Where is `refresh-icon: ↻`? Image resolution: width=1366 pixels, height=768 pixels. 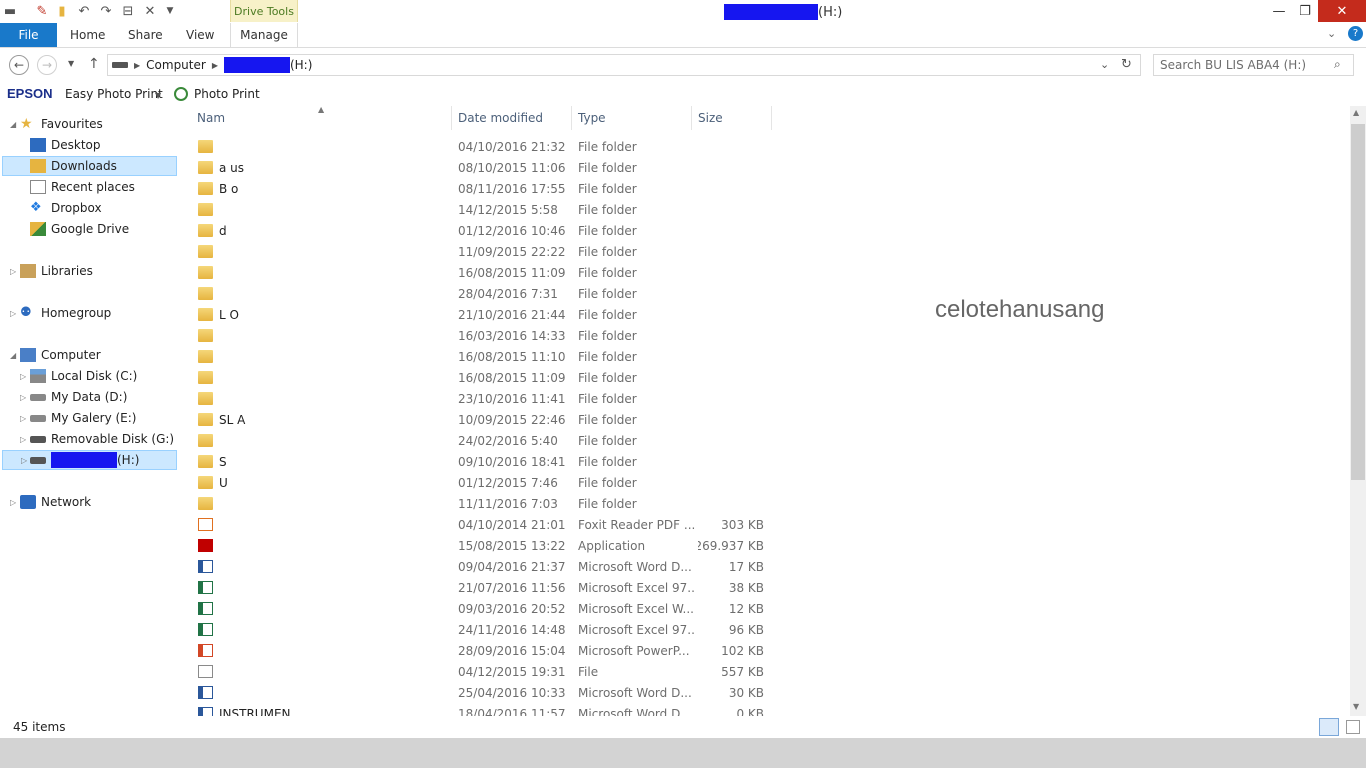
refresh-icon: ↻ is located at coordinates (1126, 64).